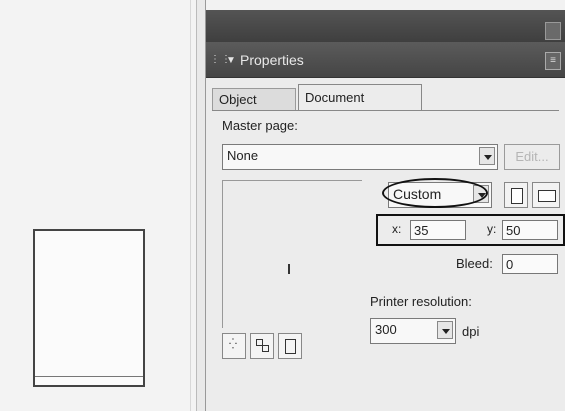 The width and height of the screenshot is (565, 411). I want to click on x-value: 35, so click(421, 230).